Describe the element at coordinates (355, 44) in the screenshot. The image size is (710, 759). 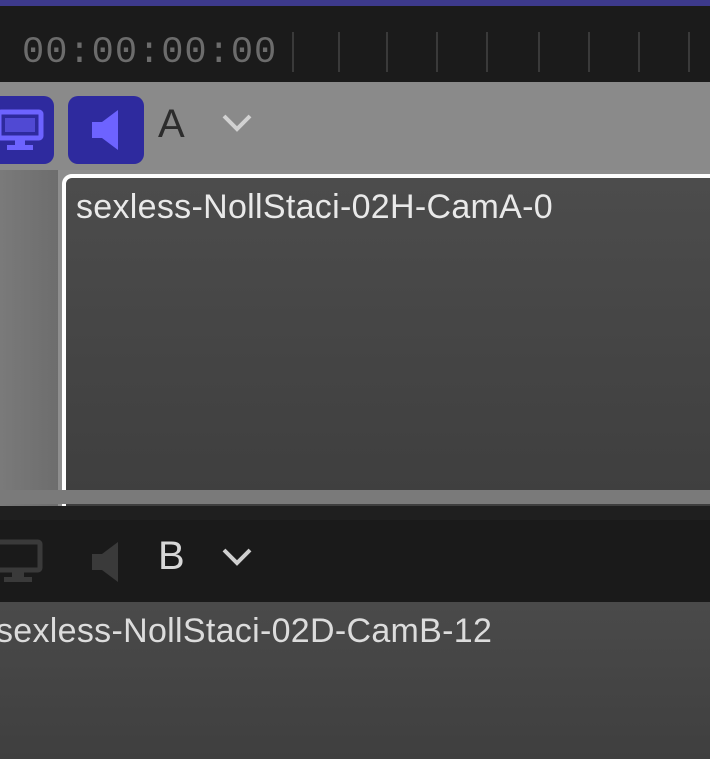
I see `timeline-ruler: 00:00:00:00` at that location.